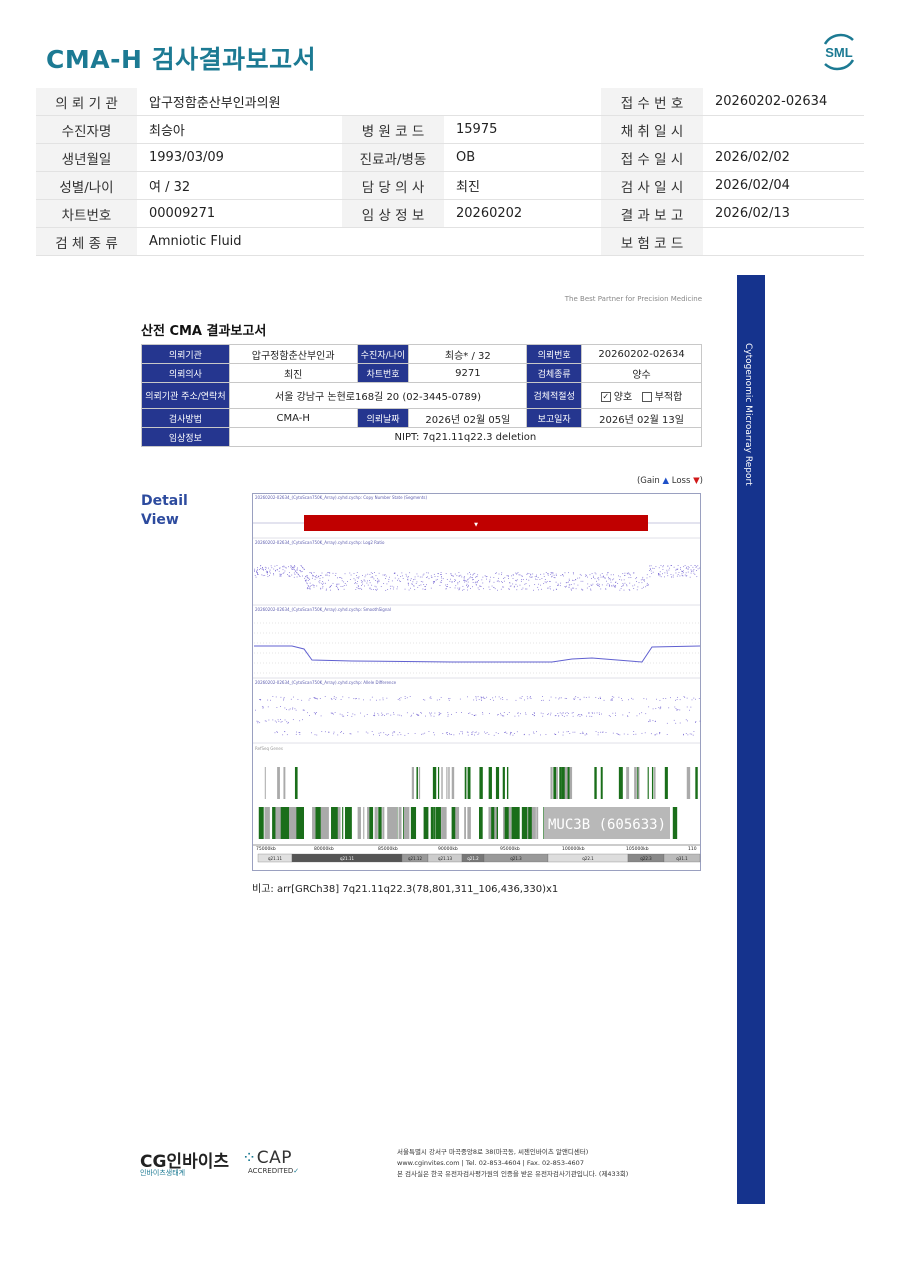 The height and width of the screenshot is (1271, 900). Describe the element at coordinates (652, 157) in the screenshot. I see `header-label: 접 수 일 시` at that location.